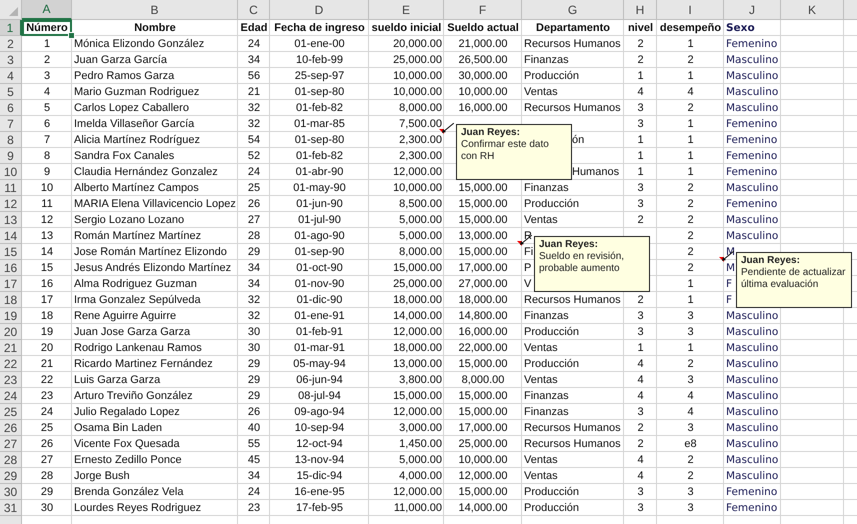 Image resolution: width=857 pixels, height=524 pixels. Describe the element at coordinates (127, 444) in the screenshot. I see `cell-text: Vicente Fox Quesada` at that location.